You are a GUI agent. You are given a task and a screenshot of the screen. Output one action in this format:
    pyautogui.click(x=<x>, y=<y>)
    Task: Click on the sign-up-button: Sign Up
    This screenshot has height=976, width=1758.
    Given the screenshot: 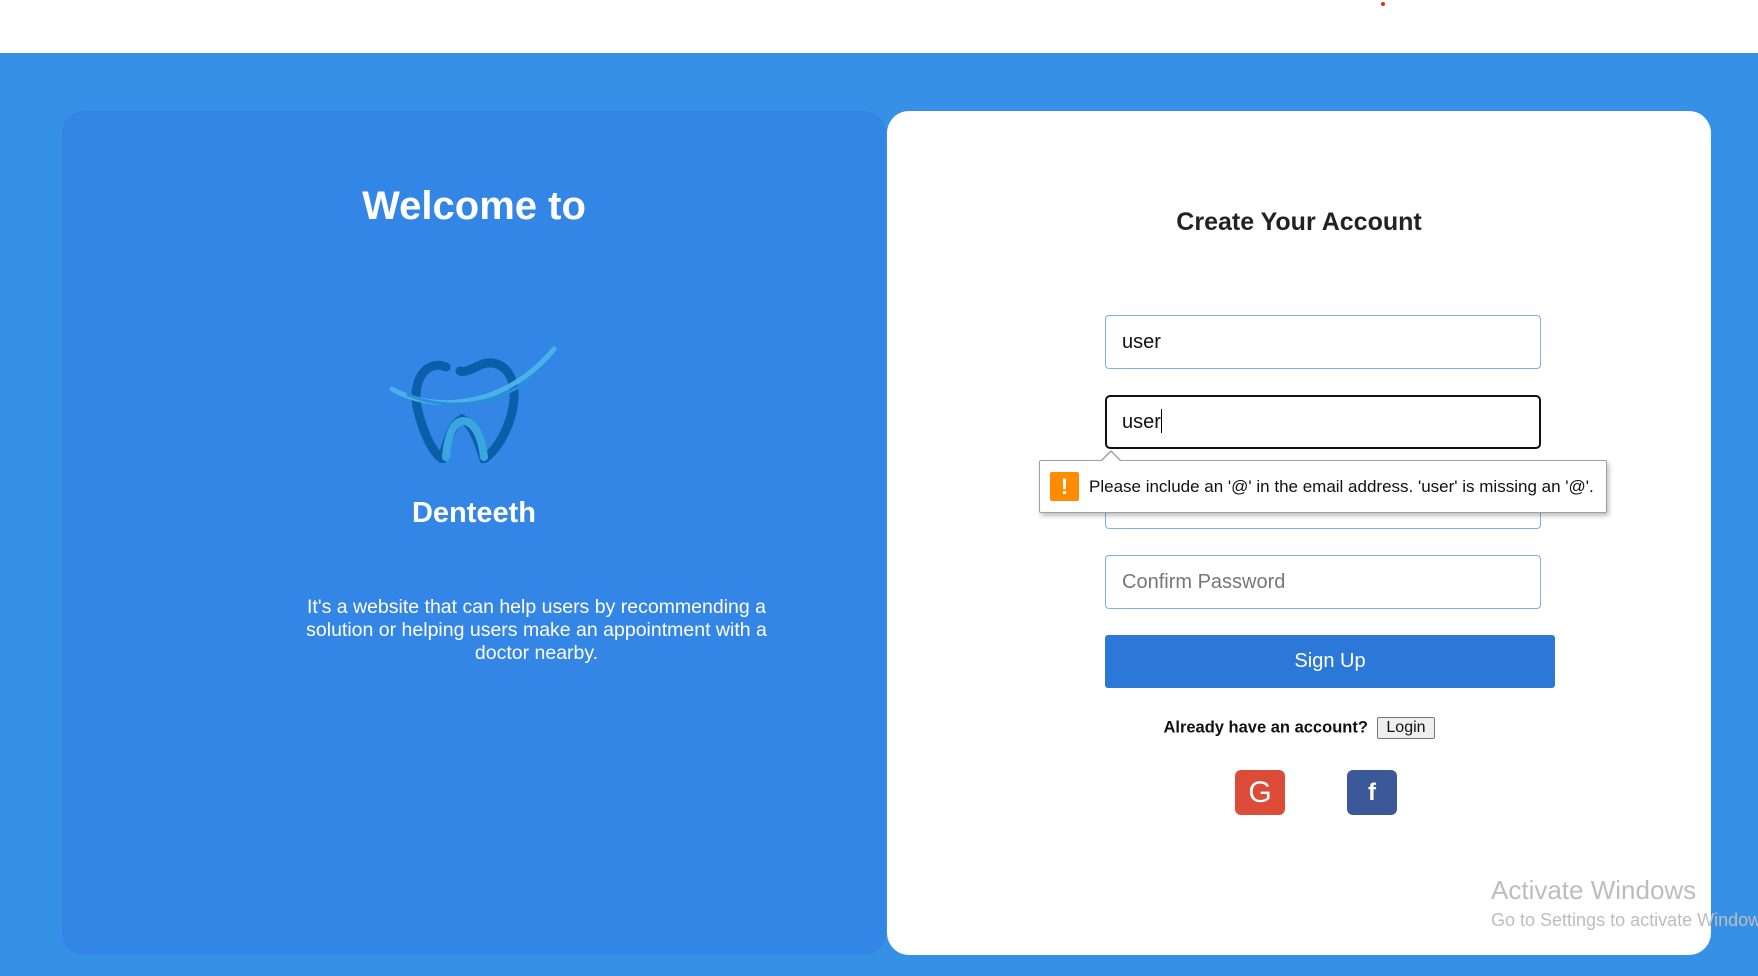 What is the action you would take?
    pyautogui.click(x=1330, y=661)
    